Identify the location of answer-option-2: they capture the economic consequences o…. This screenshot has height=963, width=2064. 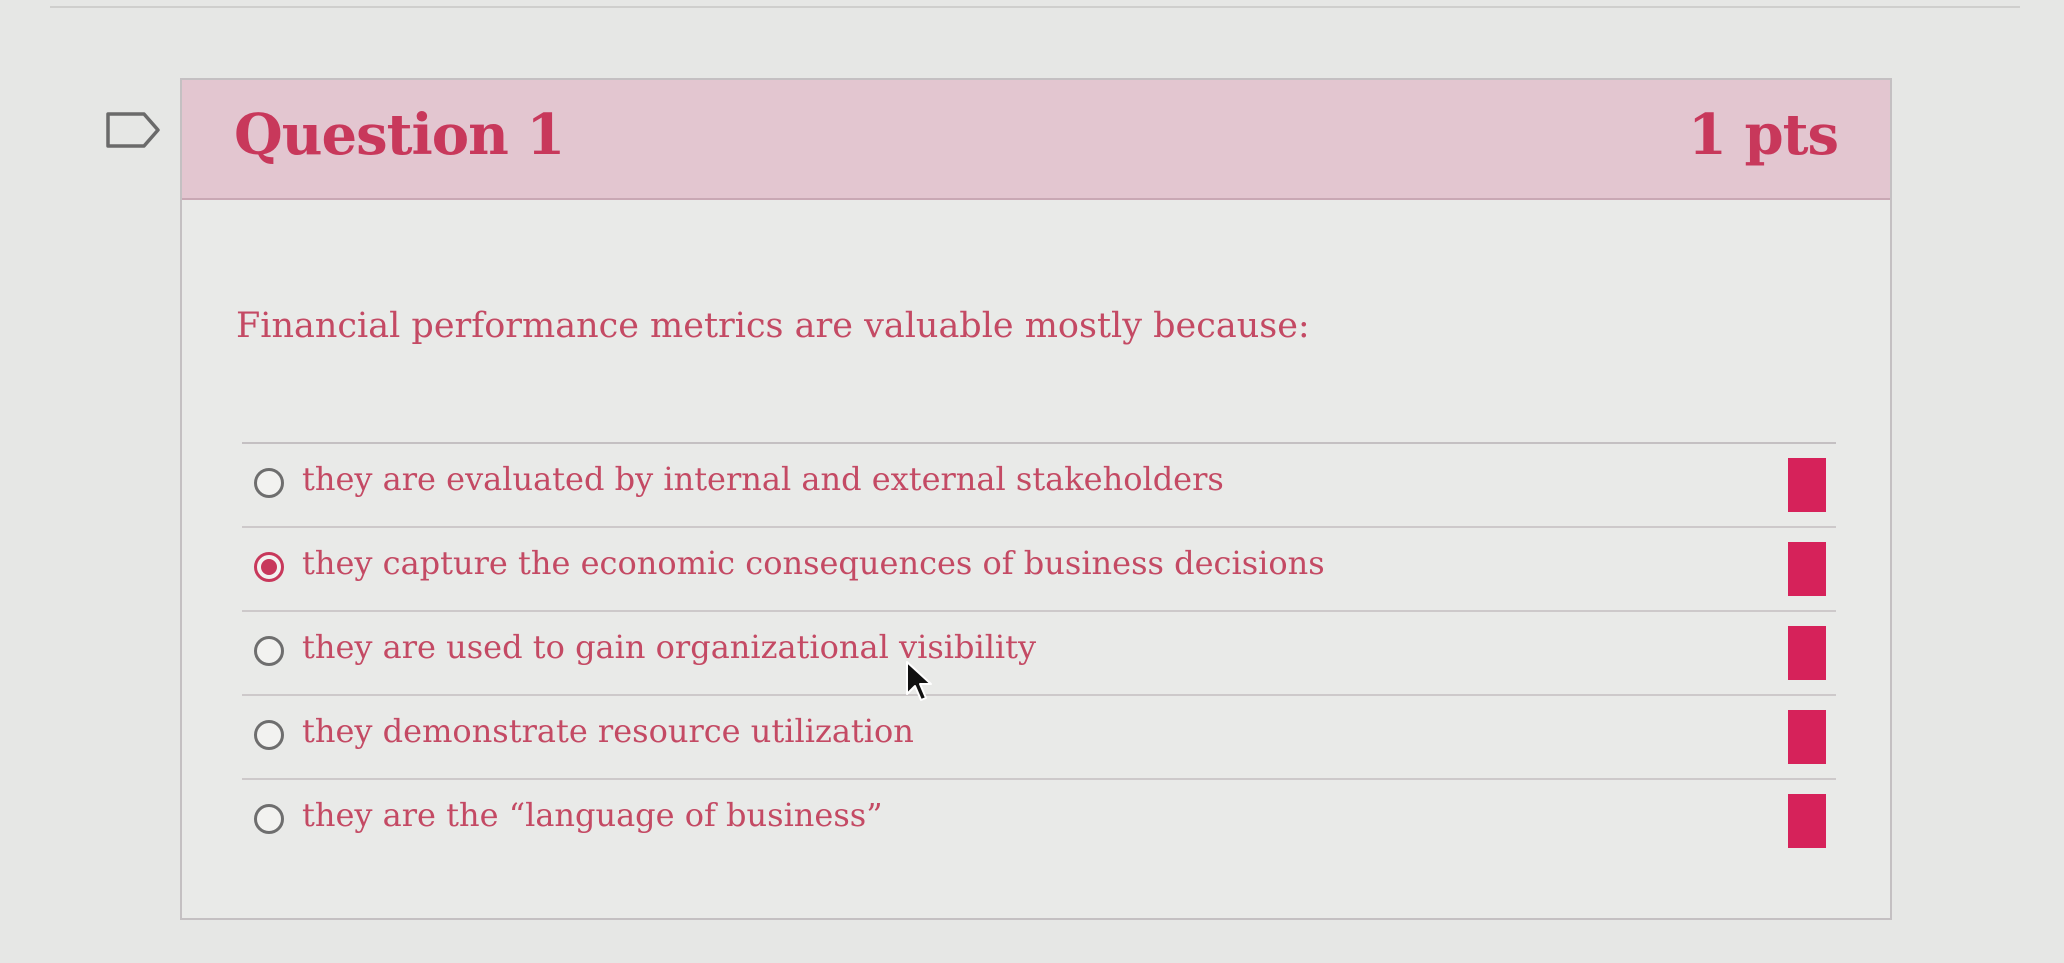
(1039, 570).